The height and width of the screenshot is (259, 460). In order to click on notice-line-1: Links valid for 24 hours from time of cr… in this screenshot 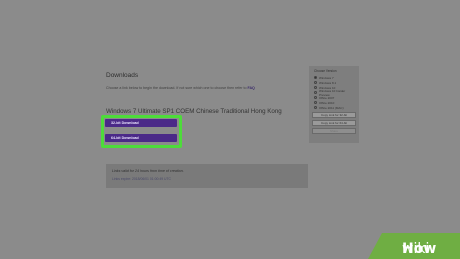, I will do `click(148, 171)`.